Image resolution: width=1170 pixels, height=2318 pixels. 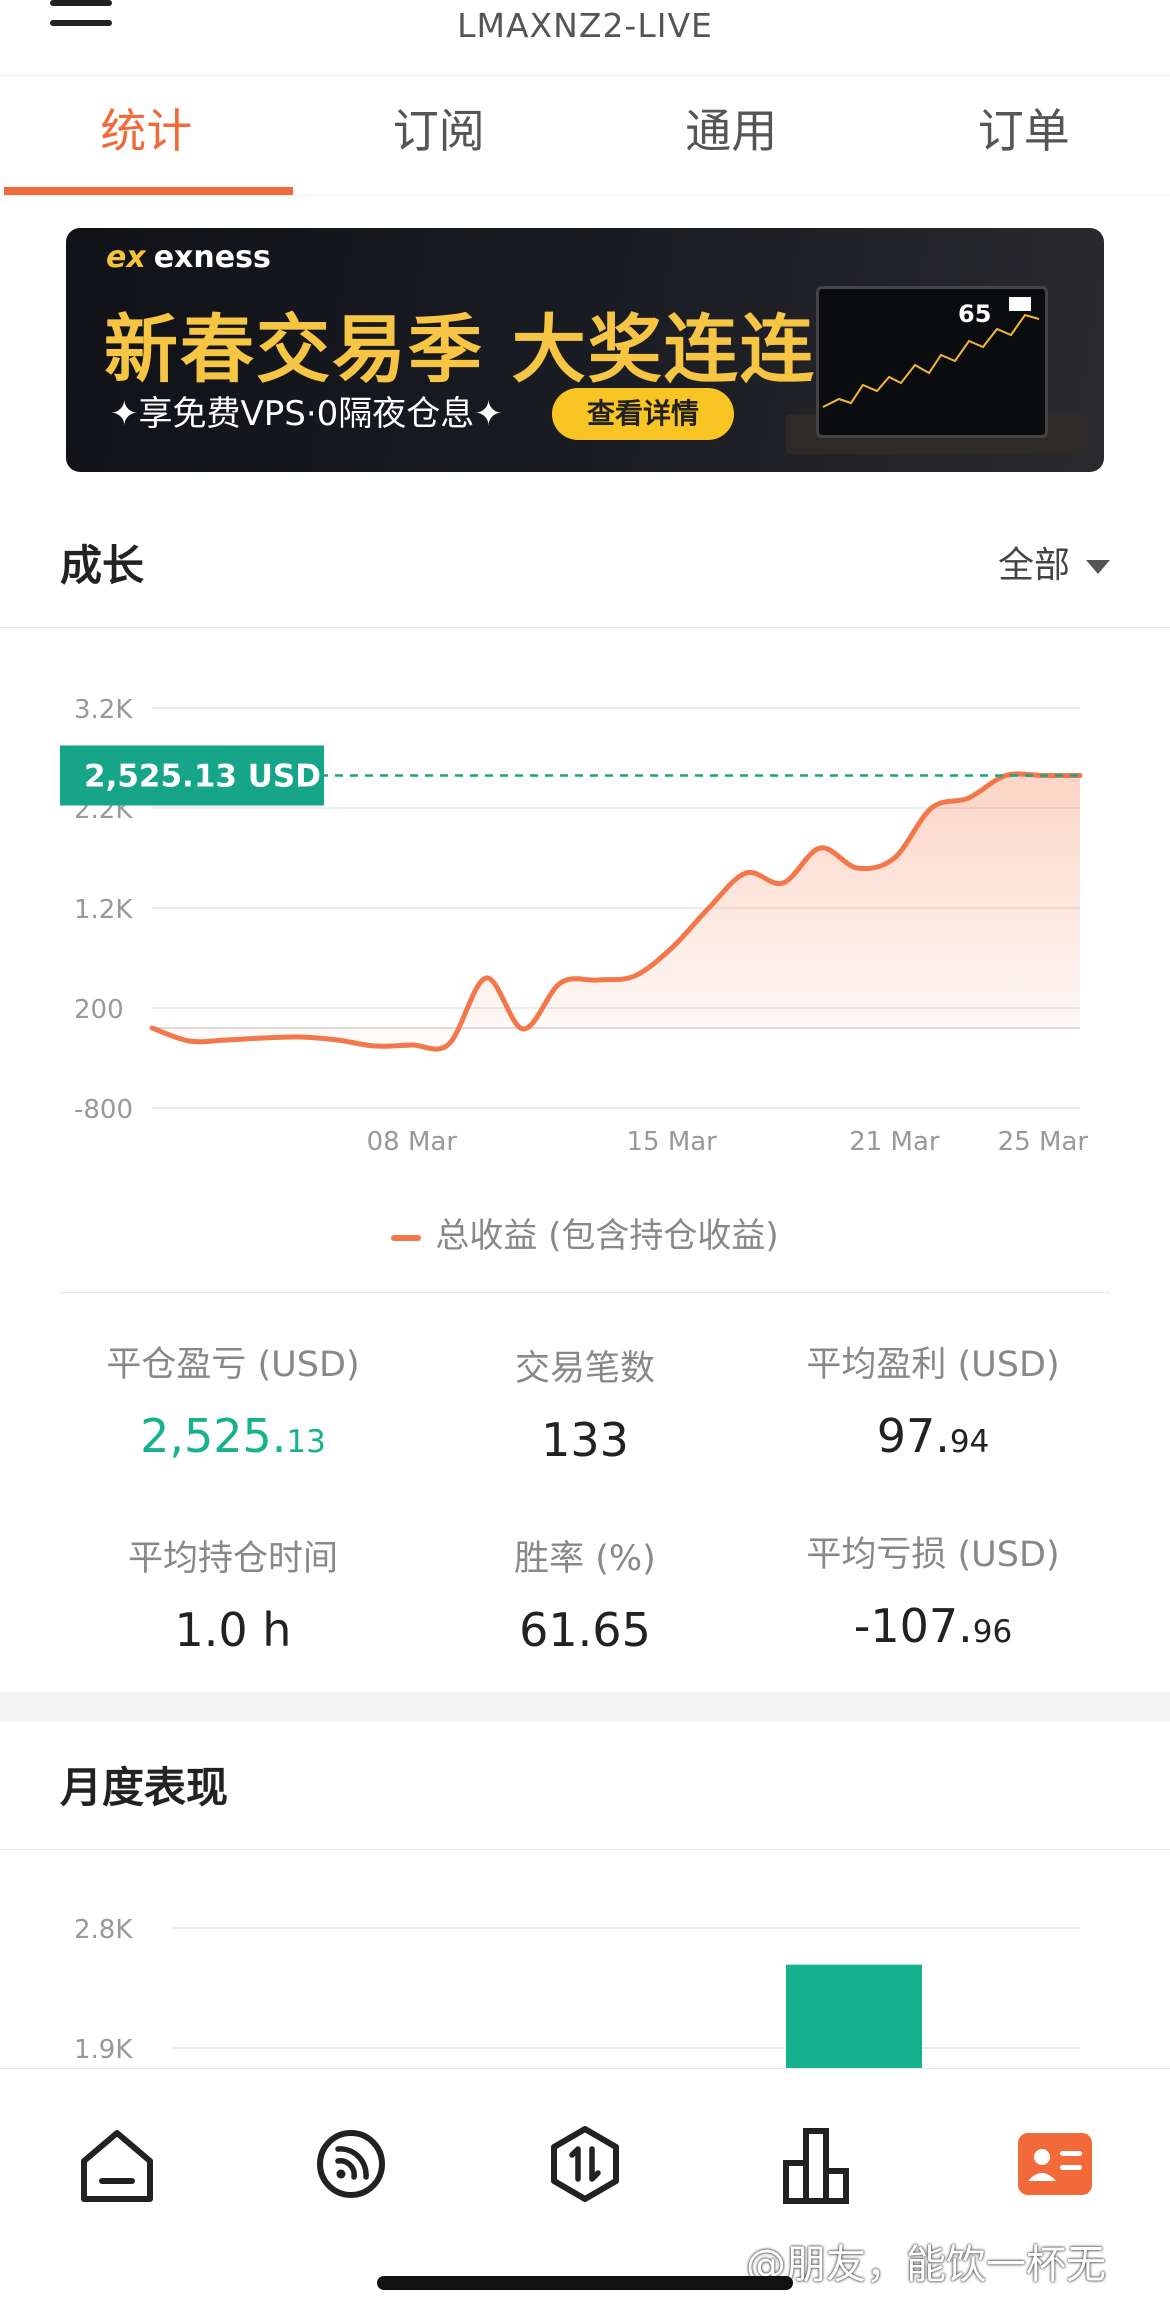 I want to click on banner-details-button: 查看详情, so click(x=643, y=414).